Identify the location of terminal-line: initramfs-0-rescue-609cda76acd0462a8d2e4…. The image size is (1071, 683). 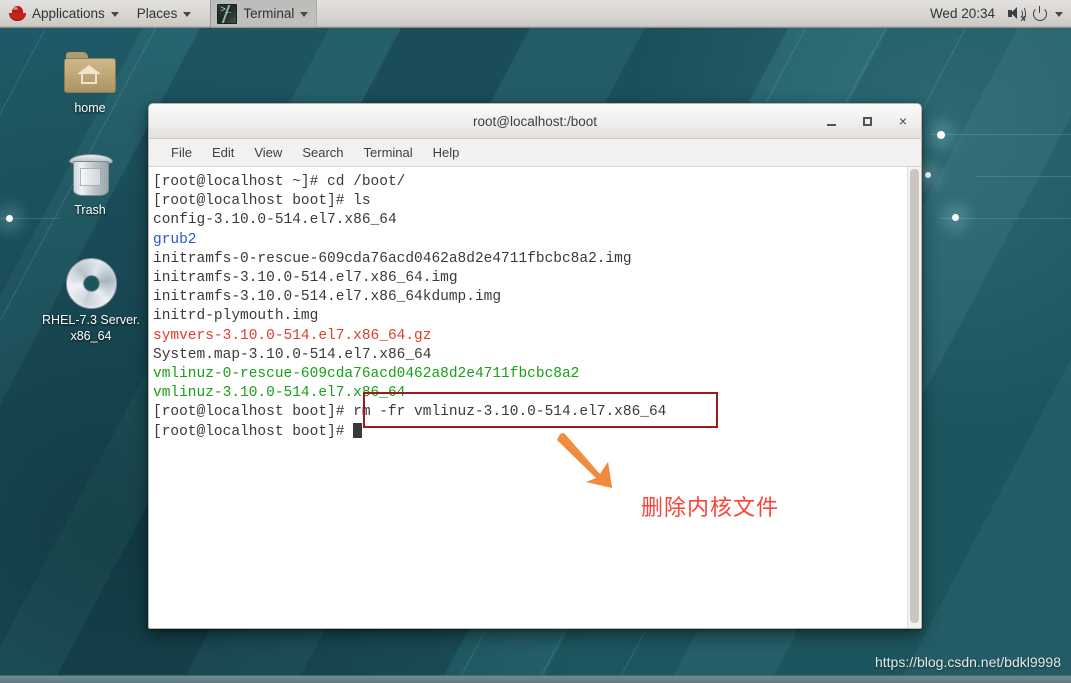
(537, 259).